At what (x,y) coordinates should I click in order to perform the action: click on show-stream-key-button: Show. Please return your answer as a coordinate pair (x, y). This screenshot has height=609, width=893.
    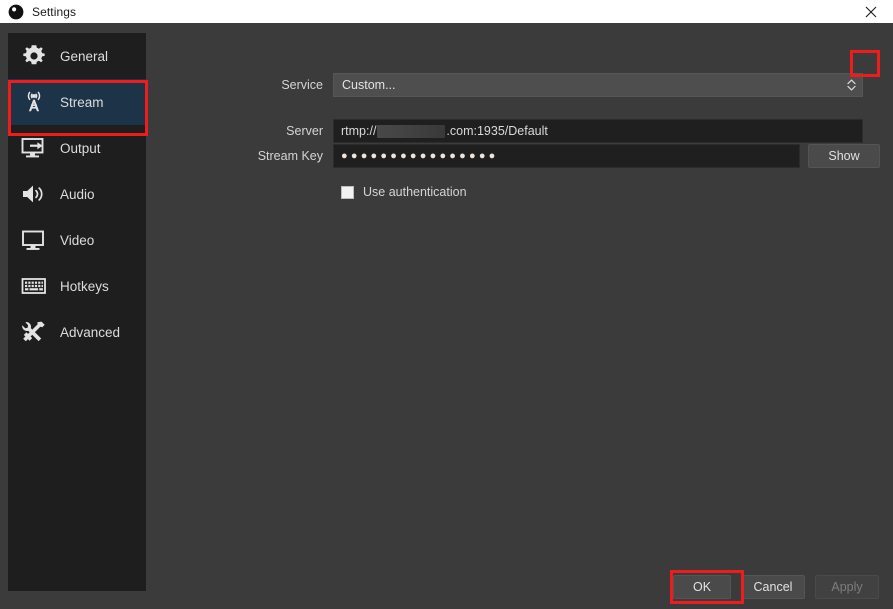
    Looking at the image, I should click on (844, 156).